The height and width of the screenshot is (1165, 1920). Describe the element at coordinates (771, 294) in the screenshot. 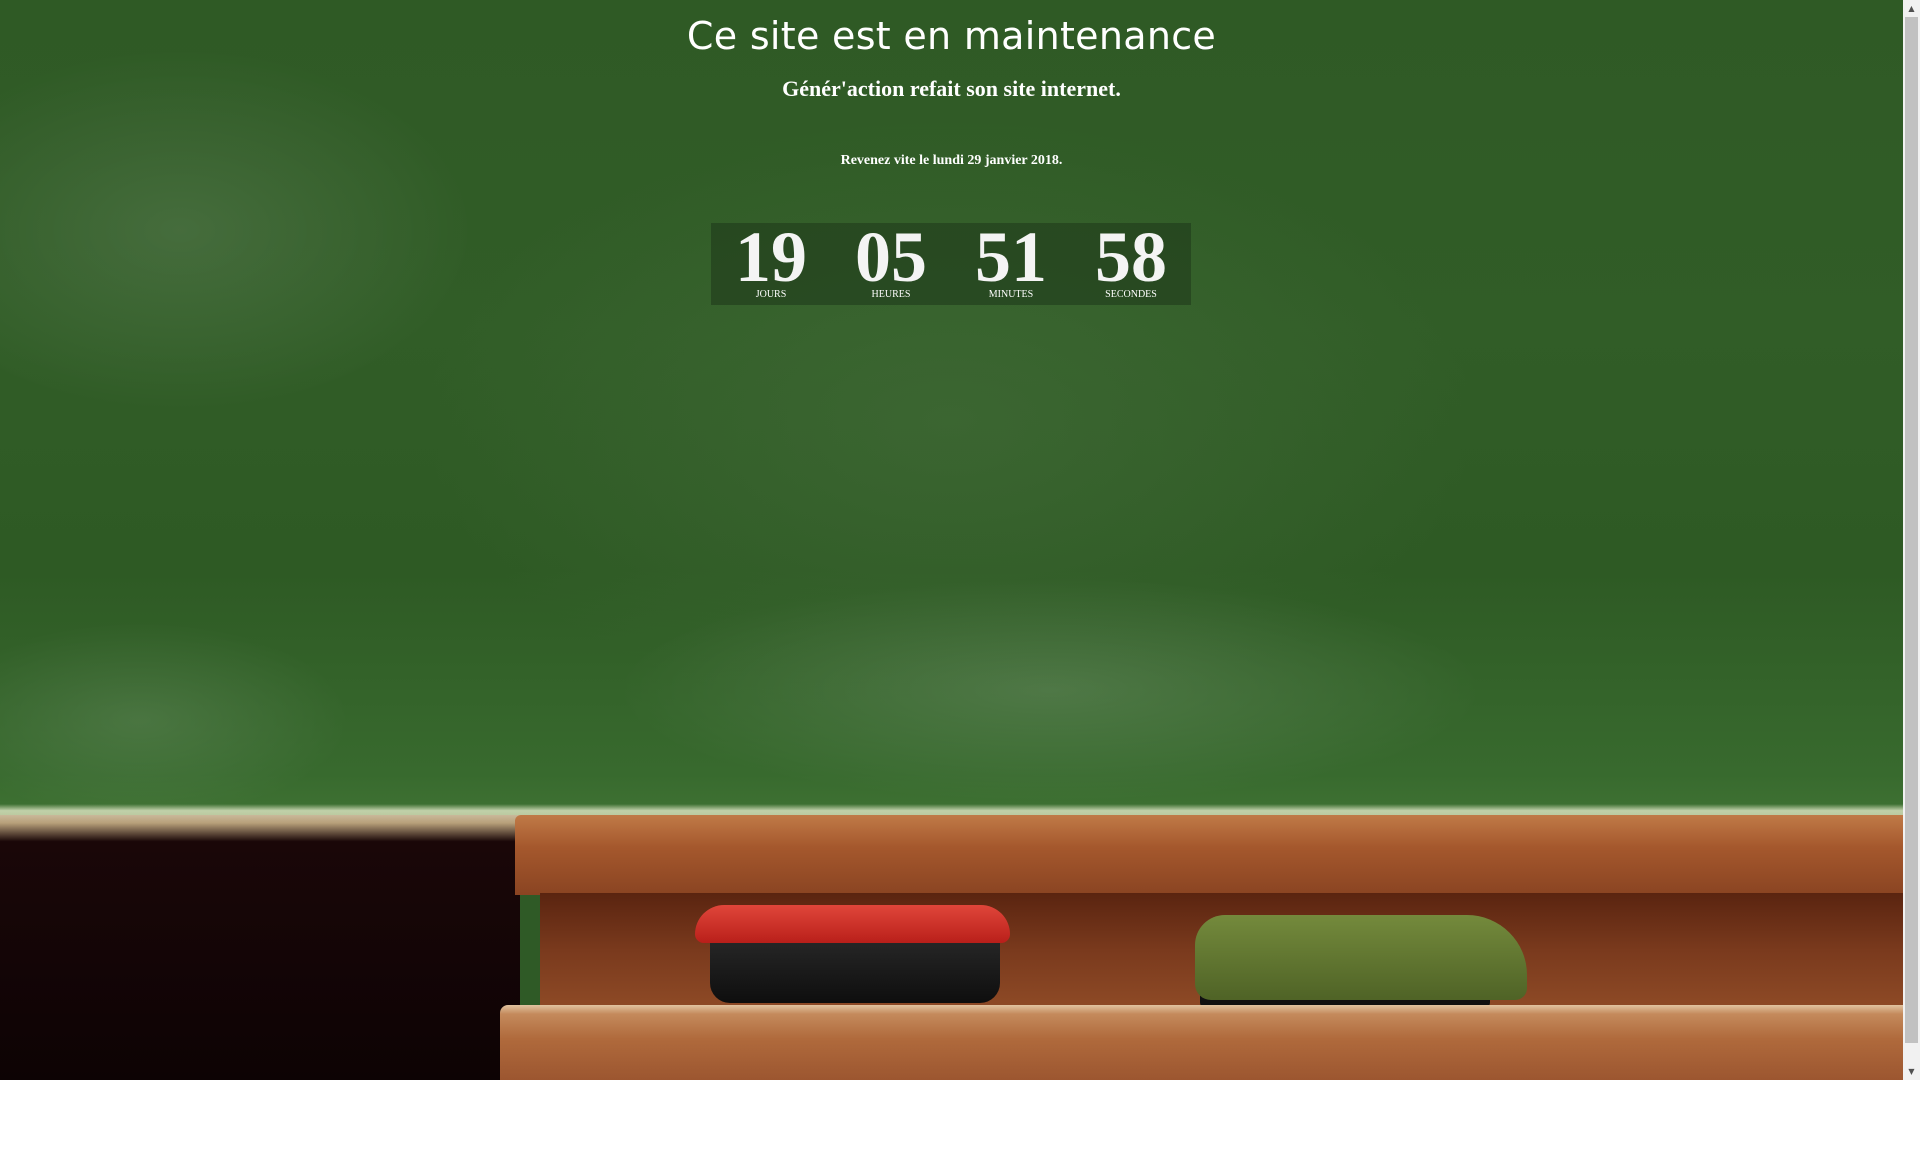

I see `countdown-days-label: JOURS` at that location.